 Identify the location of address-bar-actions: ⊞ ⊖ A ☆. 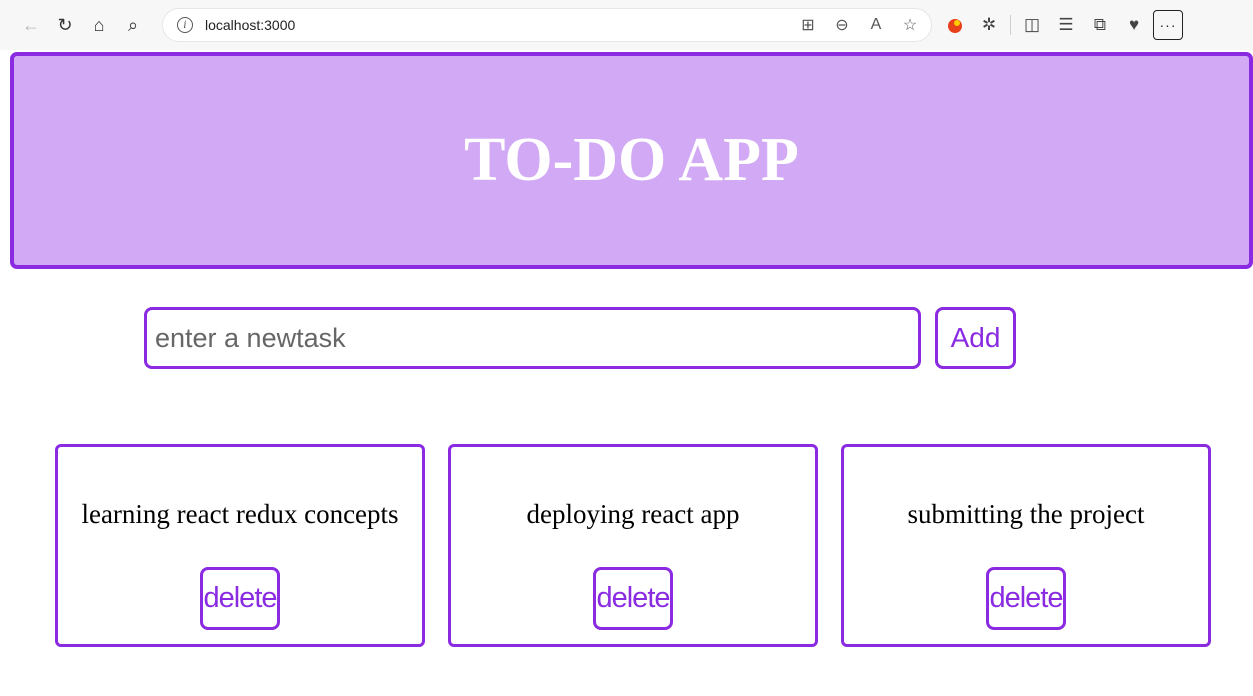
(862, 25).